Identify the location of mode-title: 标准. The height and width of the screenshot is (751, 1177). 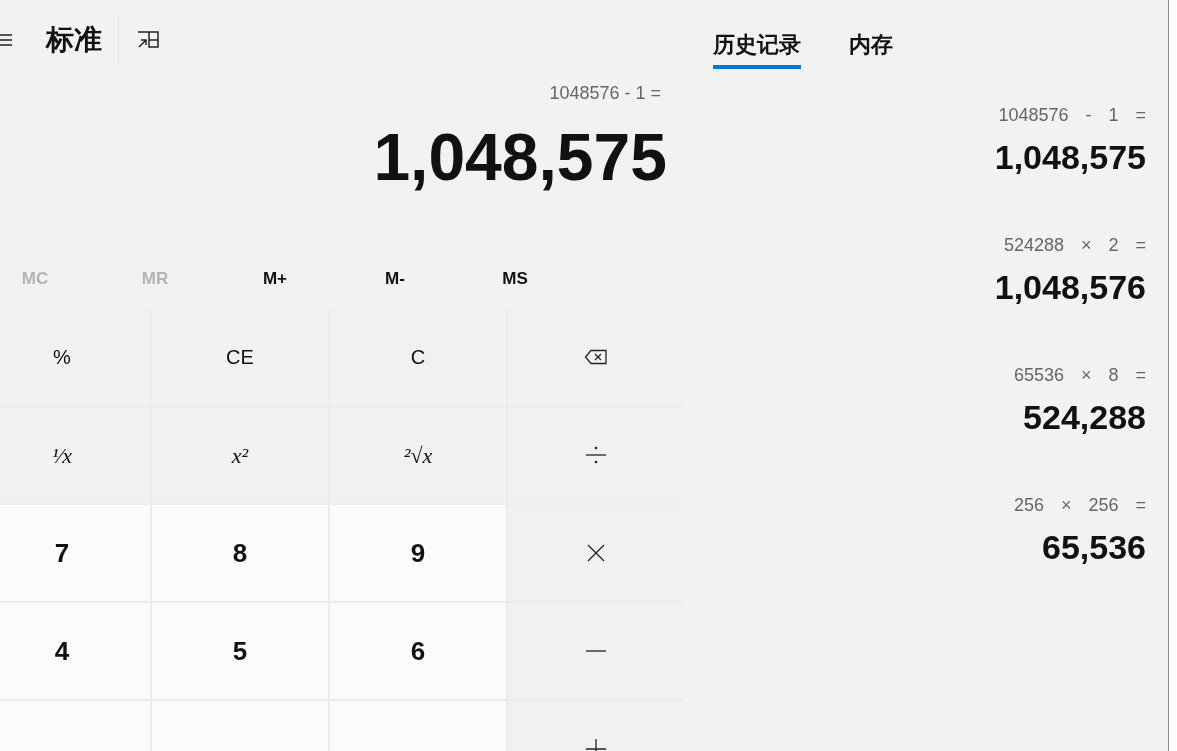
(74, 40).